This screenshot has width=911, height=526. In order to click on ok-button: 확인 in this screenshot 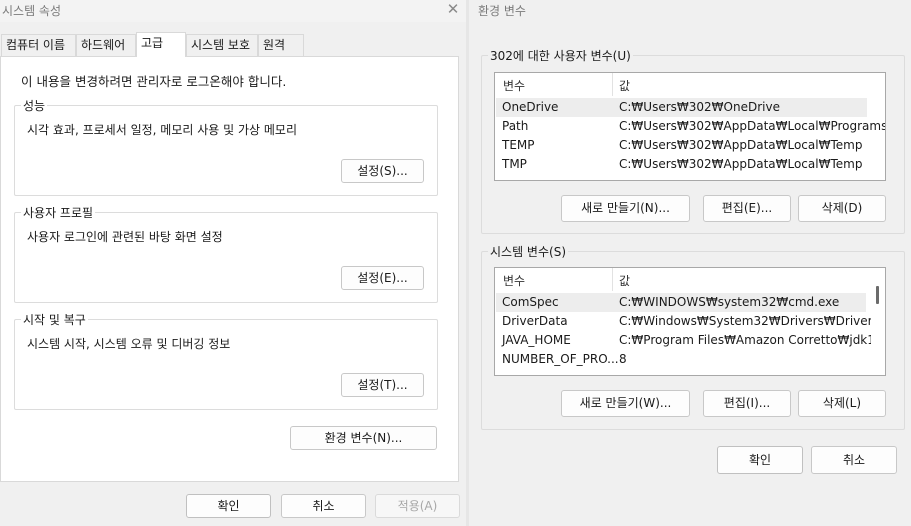, I will do `click(228, 506)`.